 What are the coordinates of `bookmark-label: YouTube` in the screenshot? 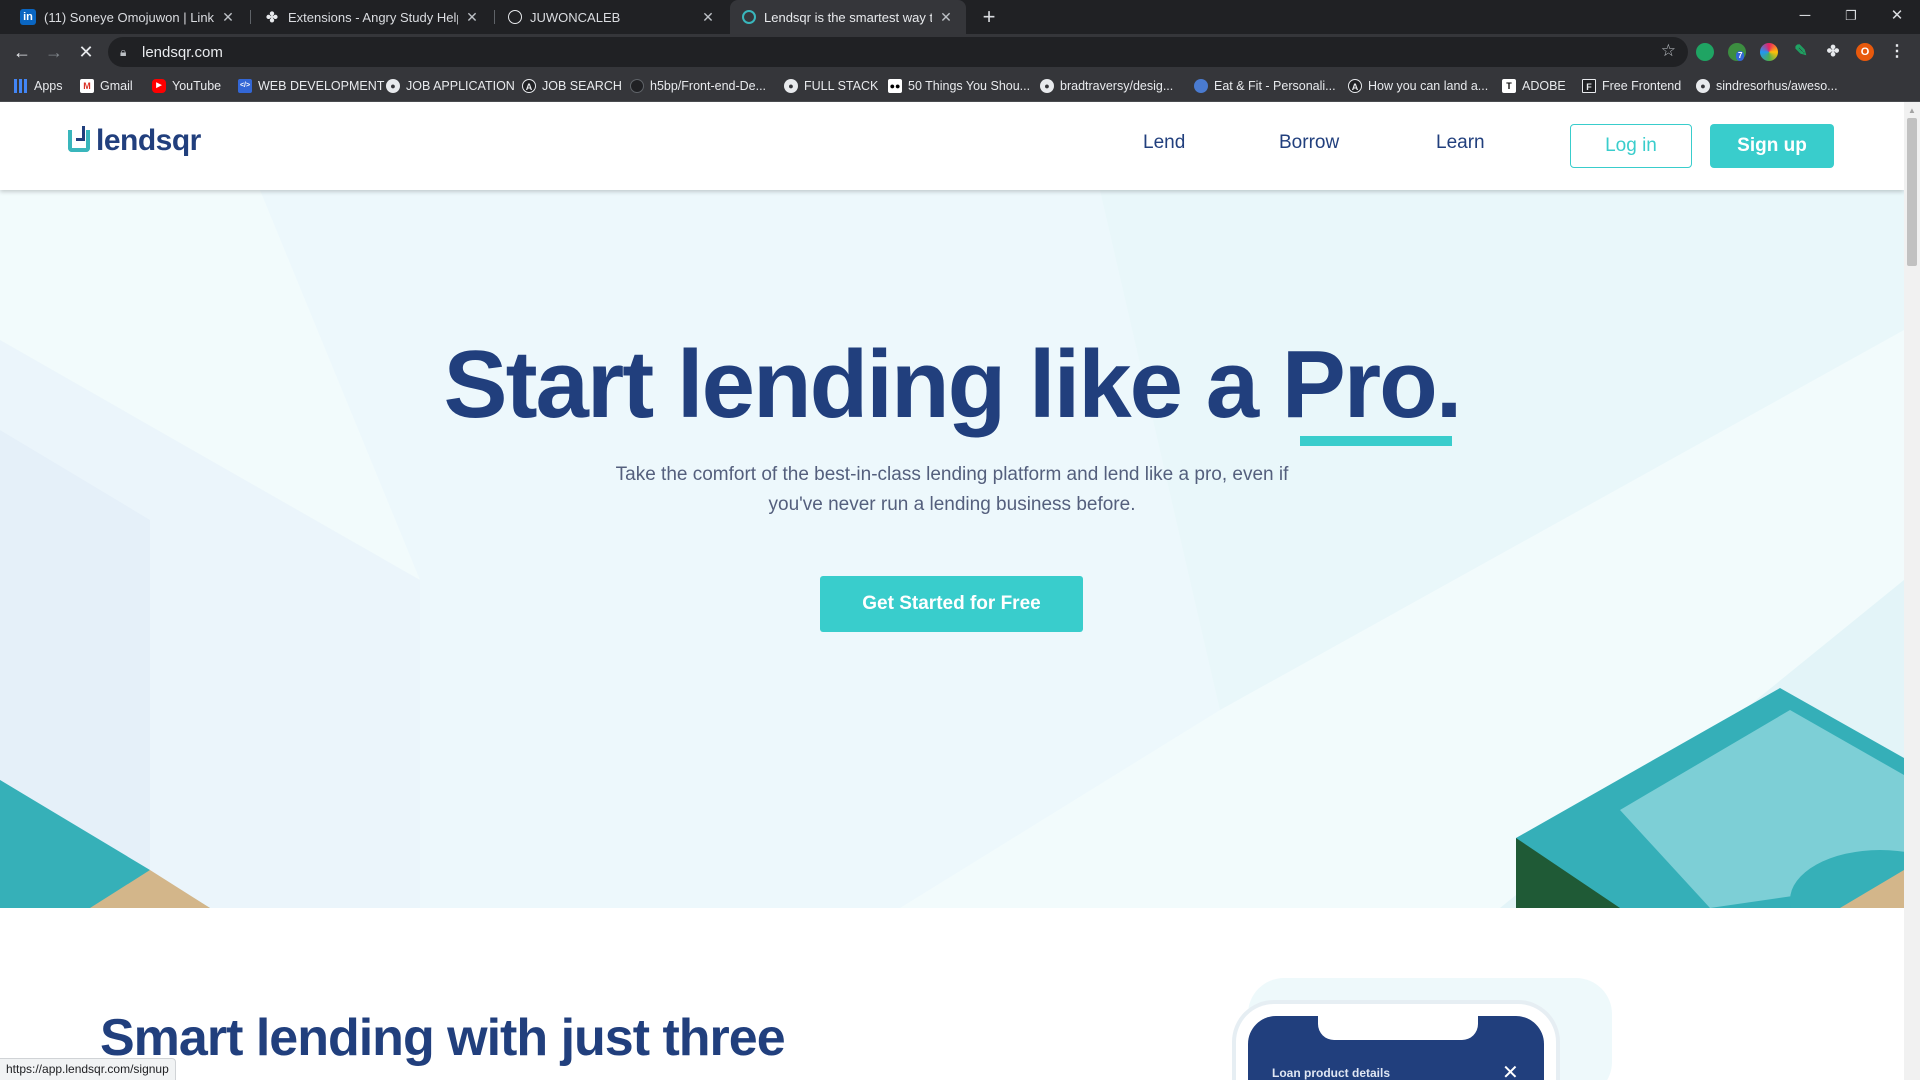 It's located at (197, 86).